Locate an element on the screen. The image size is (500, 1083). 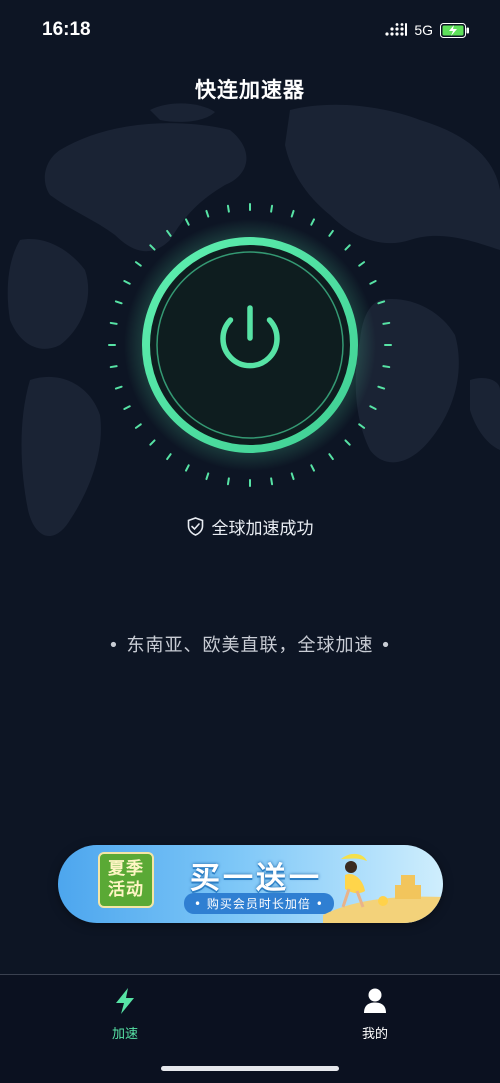
tagline: • 东南亚、欧美直联，全球加速 • is located at coordinates (250, 645).